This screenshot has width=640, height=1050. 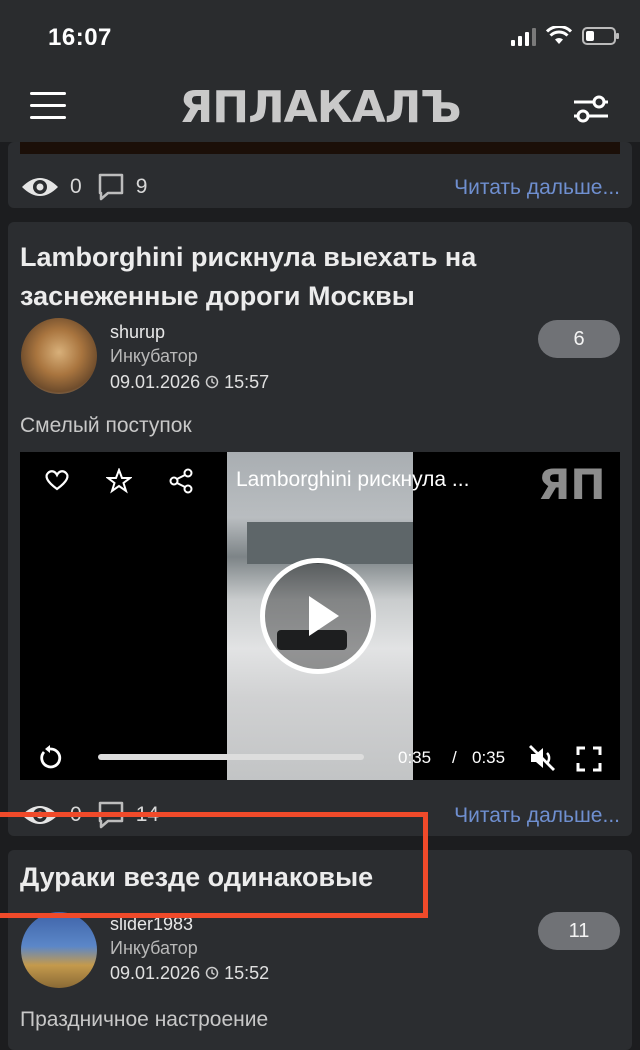 I want to click on post-datetime: 09.01.2026 15:57, so click(x=189, y=382).